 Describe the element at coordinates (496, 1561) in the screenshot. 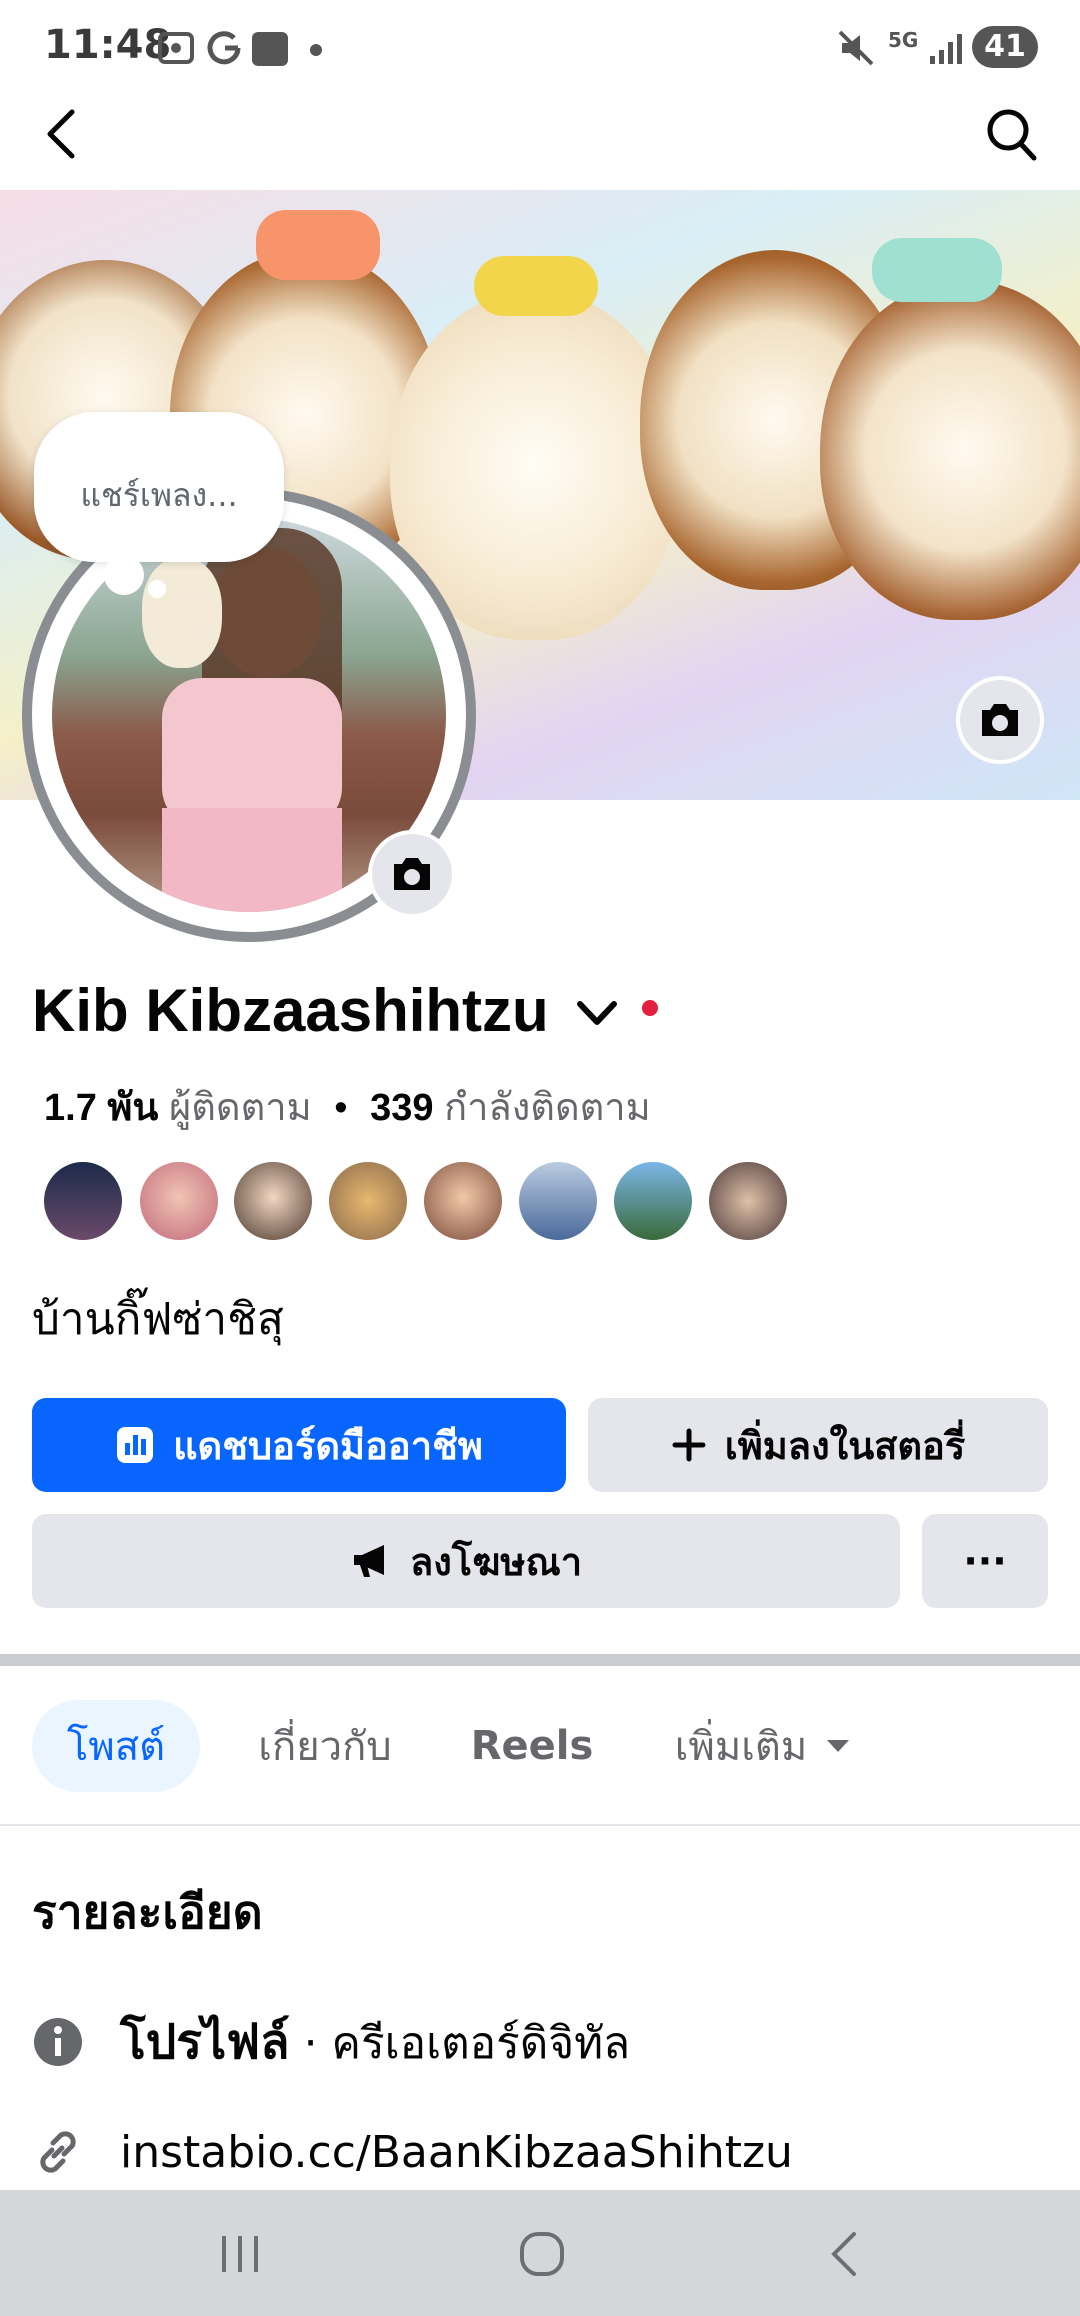

I see `advertise-label: ลงโฆษณา` at that location.